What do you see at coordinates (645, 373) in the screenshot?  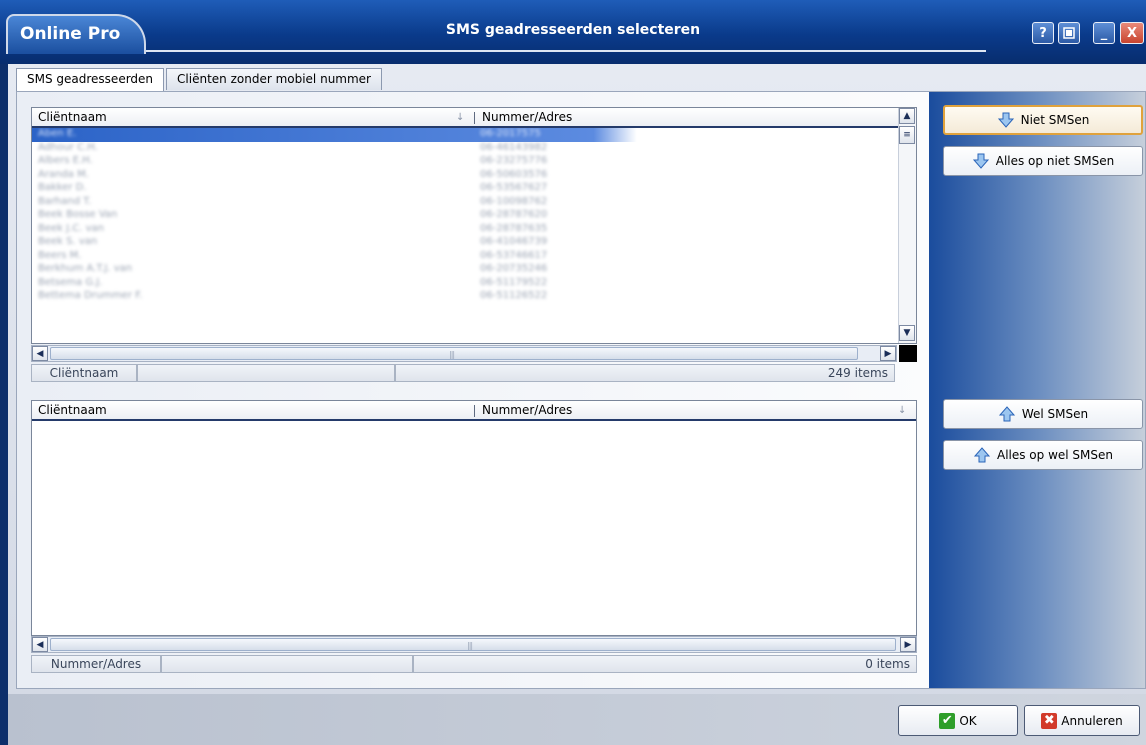 I see `status-item-count: 249 items` at bounding box center [645, 373].